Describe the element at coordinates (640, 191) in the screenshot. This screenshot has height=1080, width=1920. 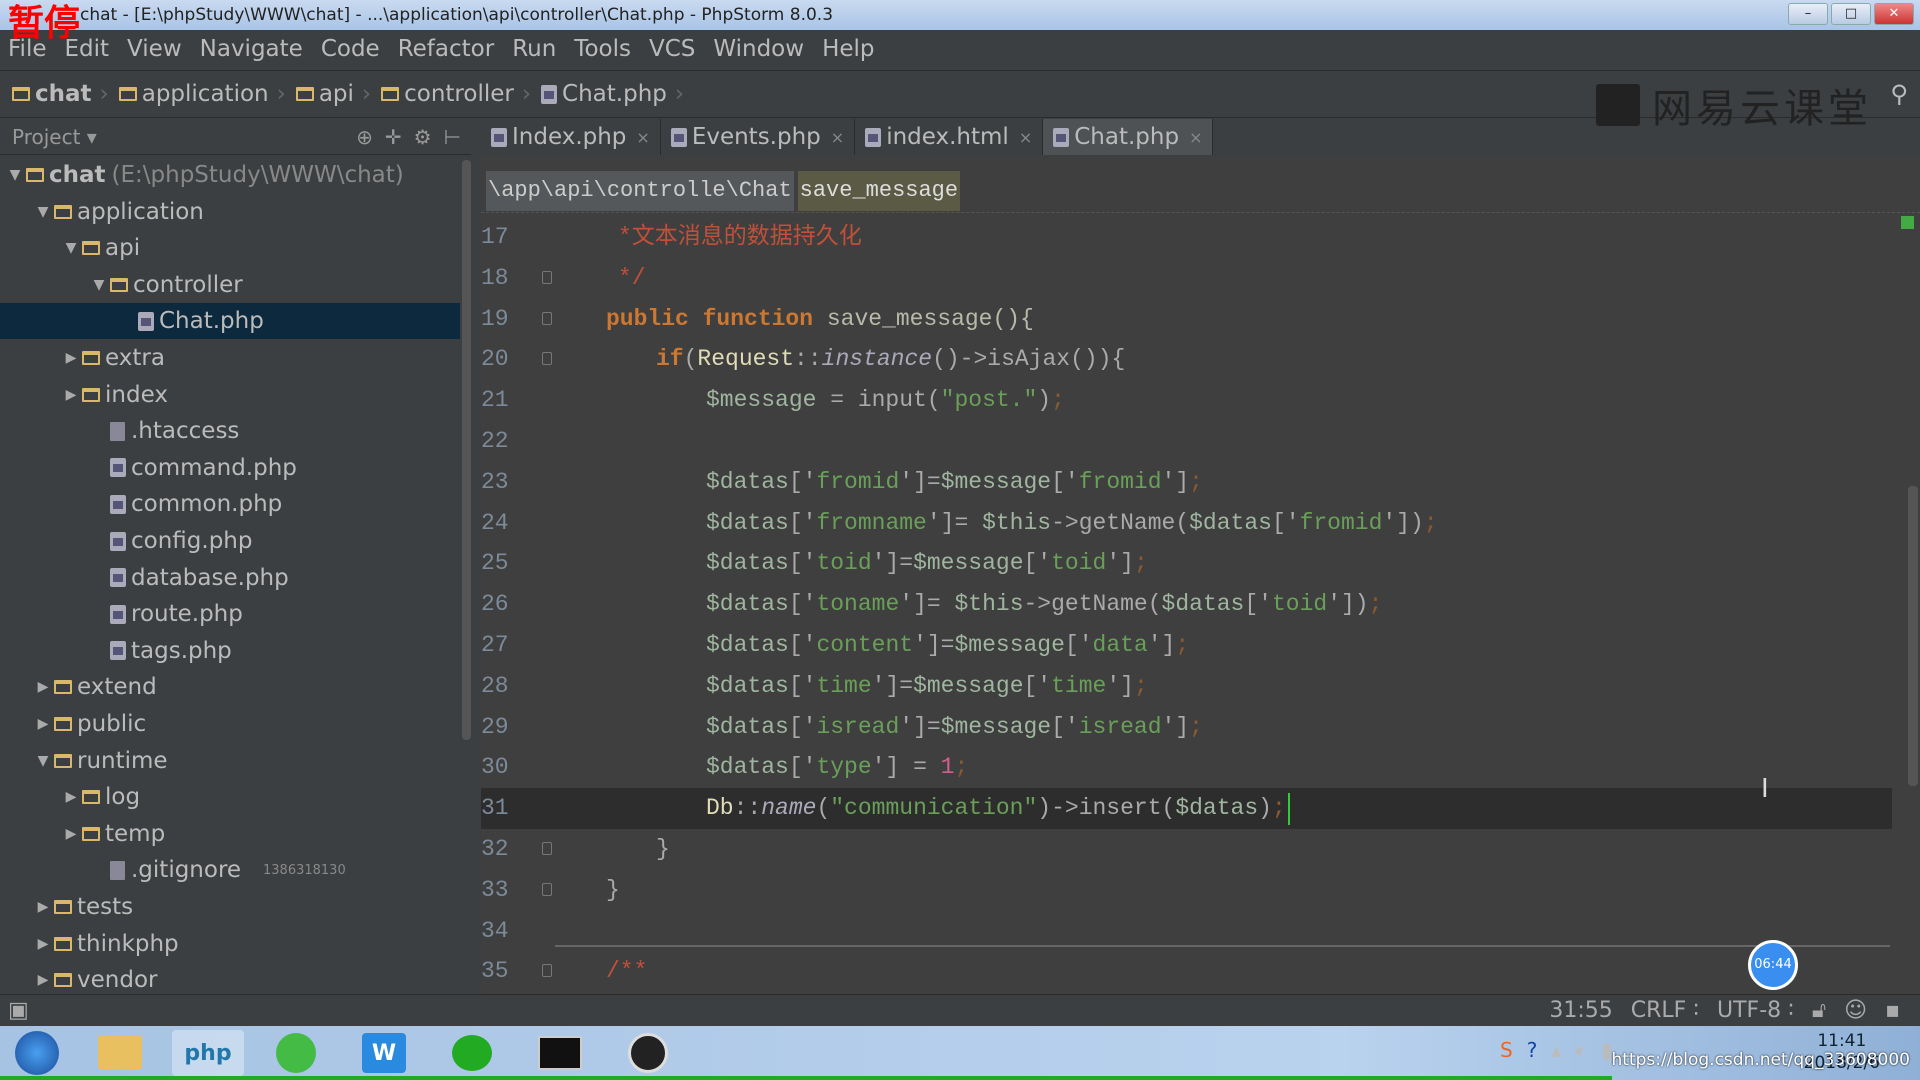
I see `editor-breadcrumb-class: \app\api\controlle\Chat` at that location.